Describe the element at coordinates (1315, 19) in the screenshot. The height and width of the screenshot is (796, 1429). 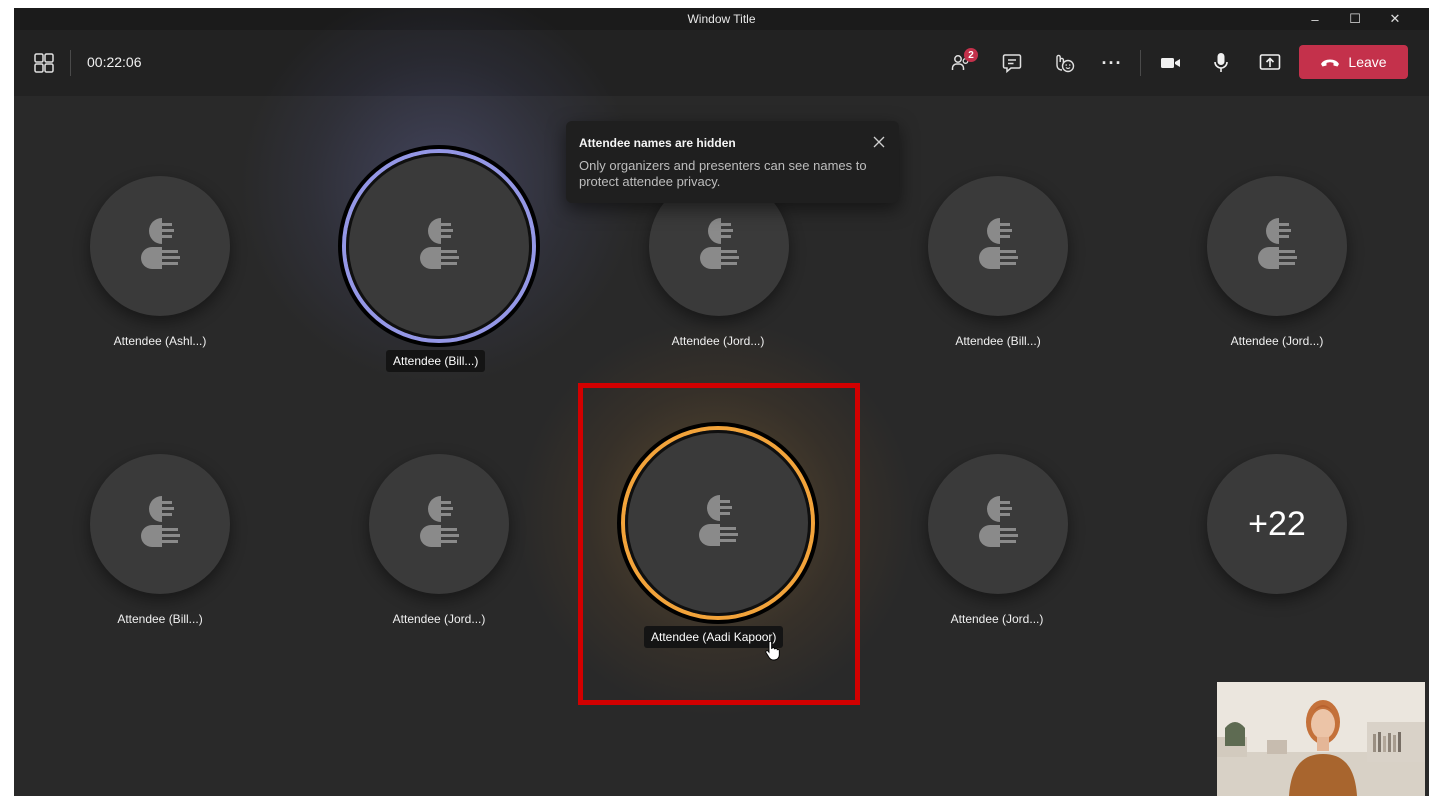
I see `minimize-button: –` at that location.